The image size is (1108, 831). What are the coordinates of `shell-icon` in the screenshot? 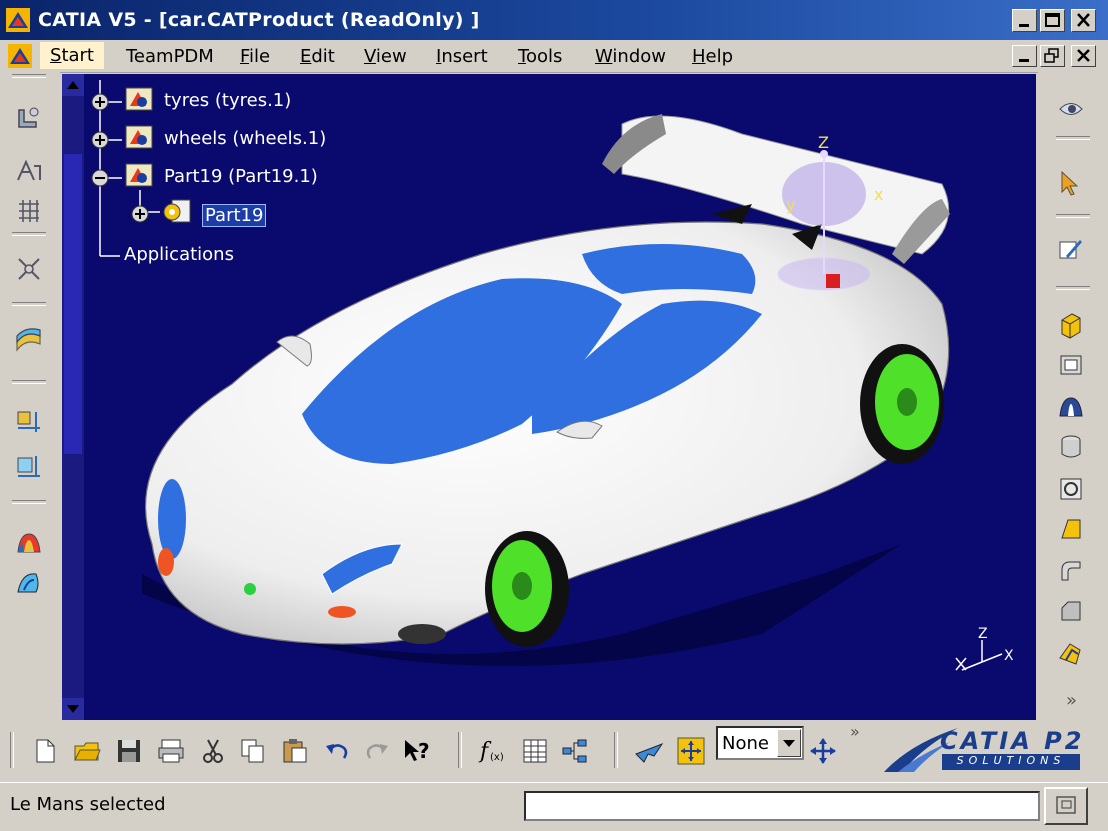 It's located at (1071, 489).